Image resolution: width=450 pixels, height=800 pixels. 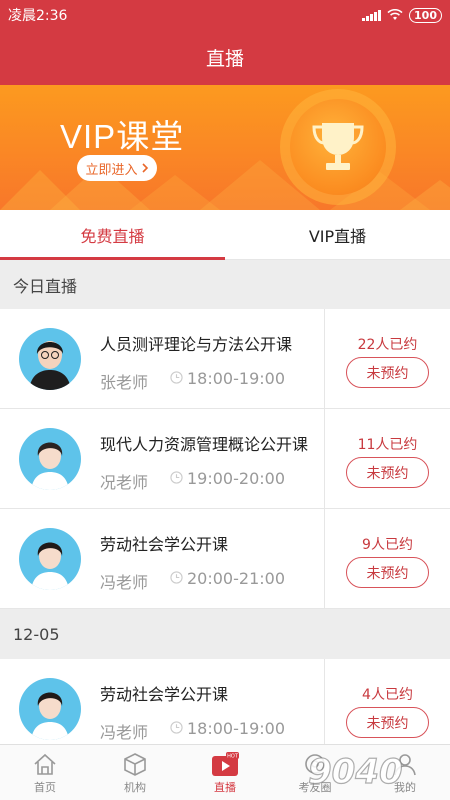 What do you see at coordinates (45, 764) in the screenshot?
I see `home-icon` at bounding box center [45, 764].